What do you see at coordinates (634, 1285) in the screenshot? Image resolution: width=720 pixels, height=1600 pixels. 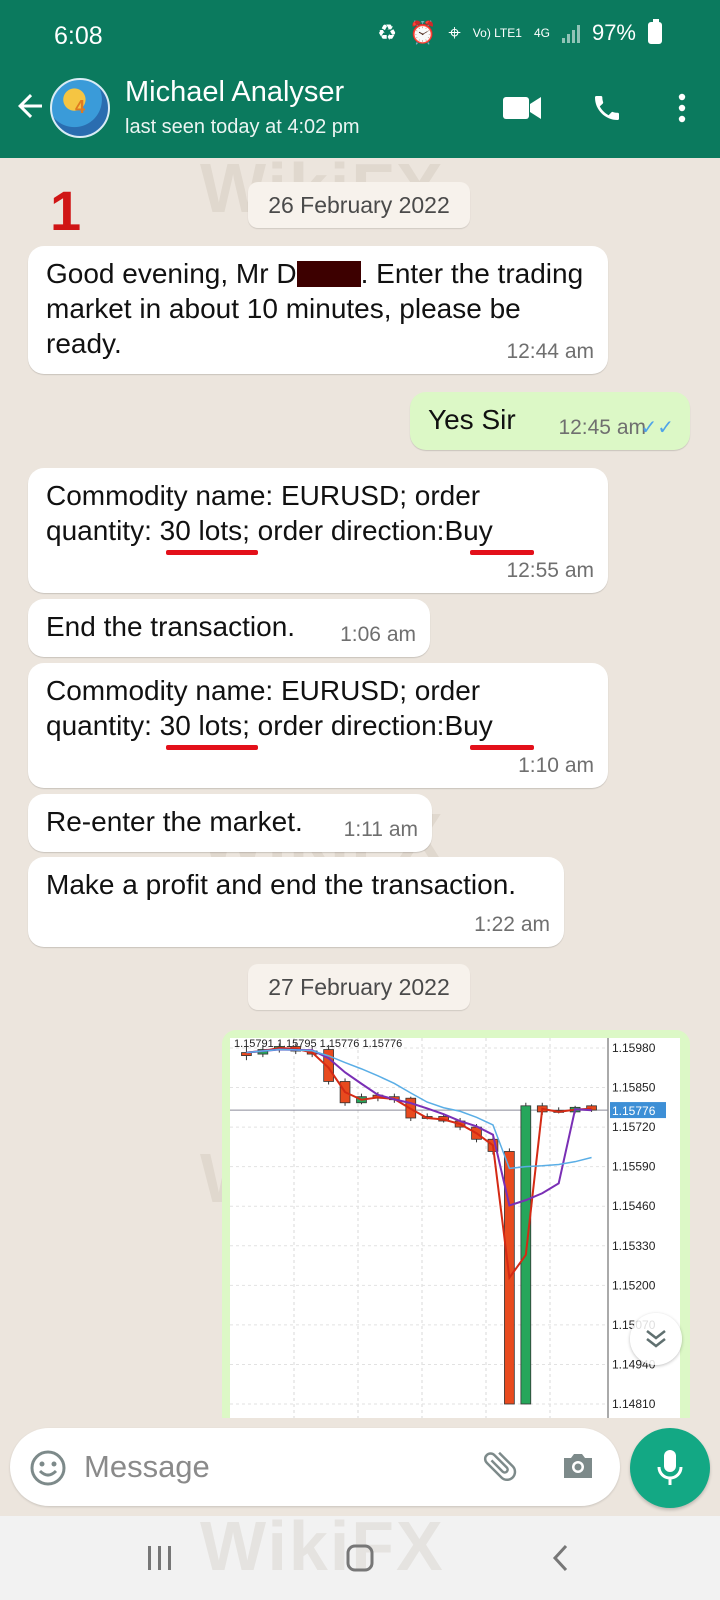 I see `y-tick-label: 1.15200` at bounding box center [634, 1285].